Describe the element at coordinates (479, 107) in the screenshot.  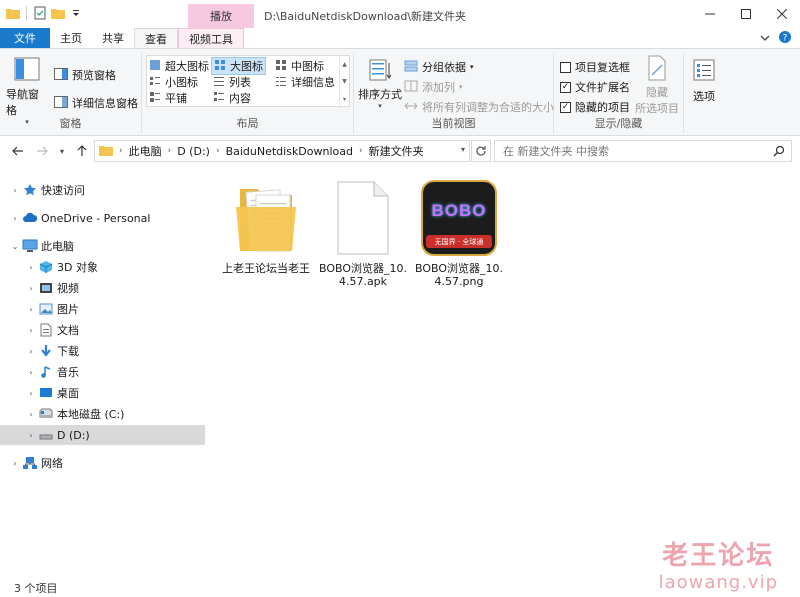
I see `fit-columns-button: 将所有列调整为合适的大小` at that location.